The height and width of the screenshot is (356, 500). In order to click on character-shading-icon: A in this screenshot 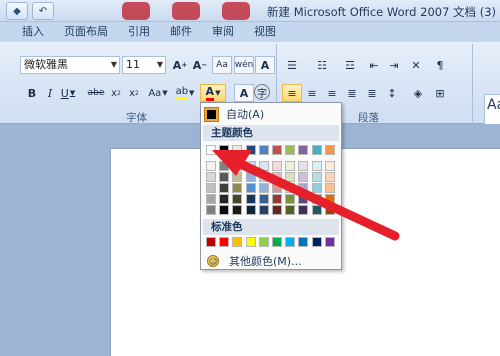, I will do `click(244, 93)`.